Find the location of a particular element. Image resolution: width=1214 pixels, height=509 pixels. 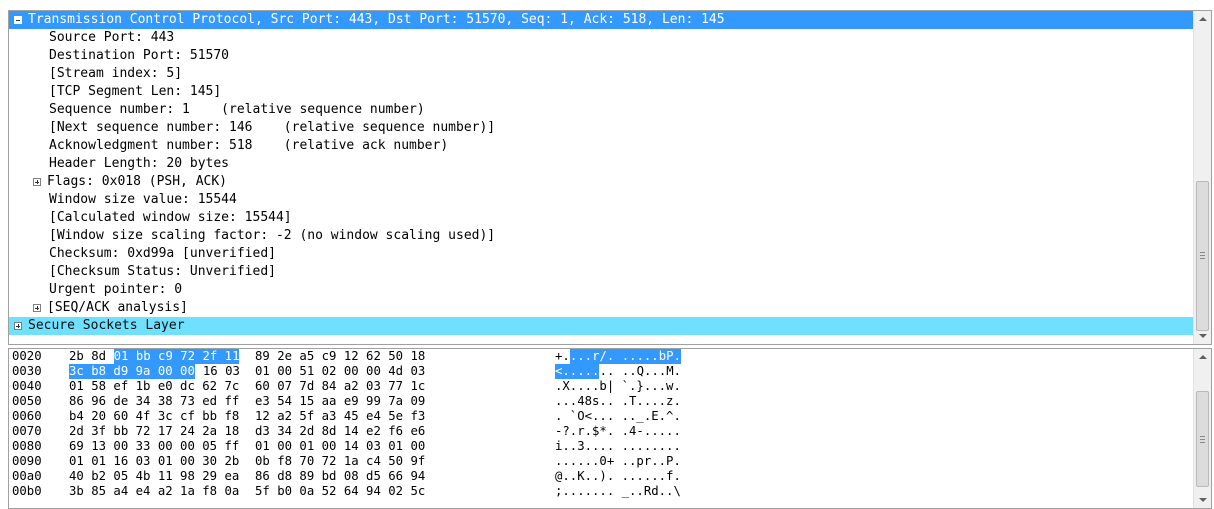

hex-offset: 0020 is located at coordinates (27, 356).